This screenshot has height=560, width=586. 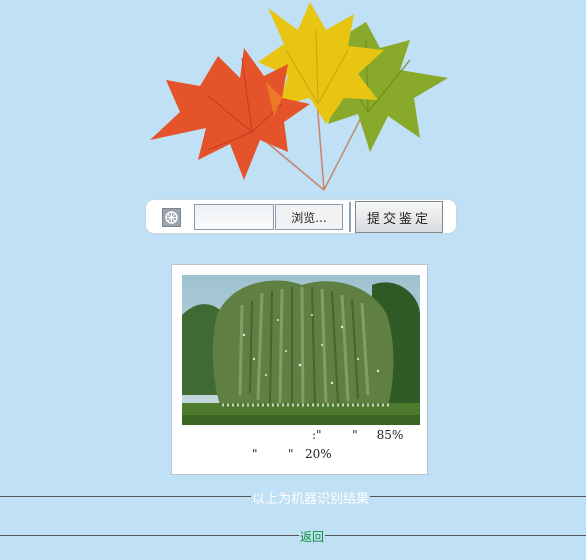 I want to click on image-picker-icon, so click(x=171, y=217).